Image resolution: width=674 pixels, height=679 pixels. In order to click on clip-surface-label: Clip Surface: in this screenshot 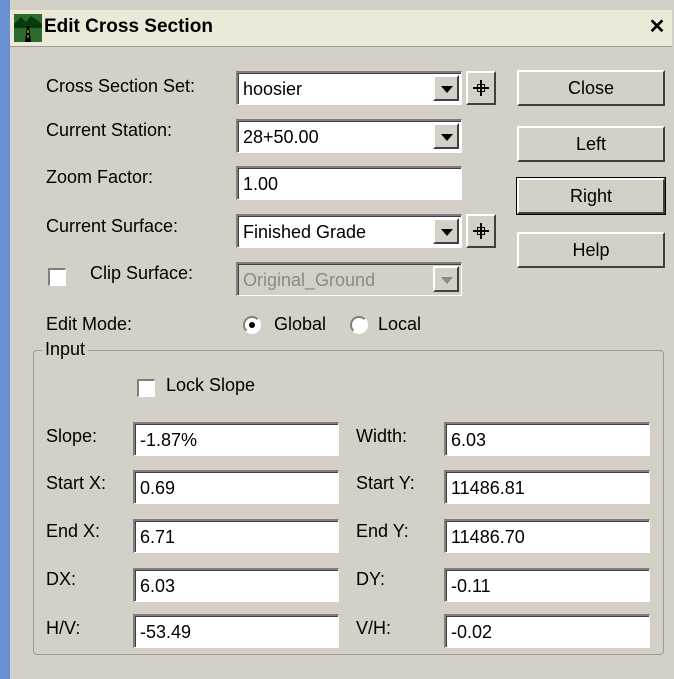, I will do `click(142, 273)`.